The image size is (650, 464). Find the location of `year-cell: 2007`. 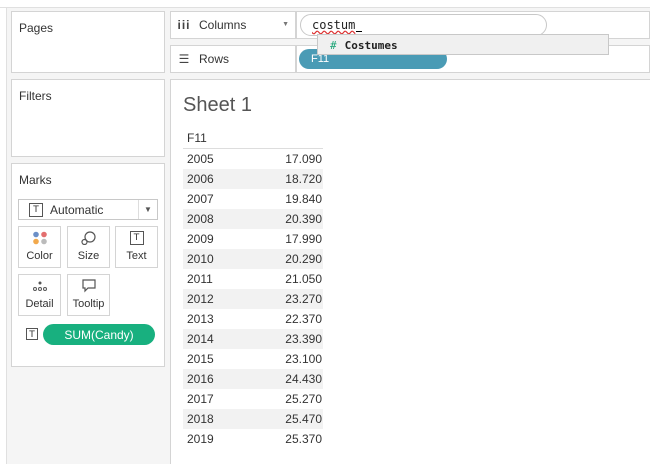

year-cell: 2007 is located at coordinates (200, 199).